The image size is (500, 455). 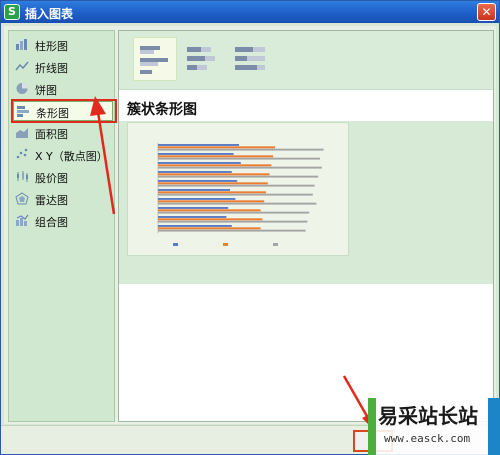 I want to click on watermark-stripe, so click(x=372, y=426).